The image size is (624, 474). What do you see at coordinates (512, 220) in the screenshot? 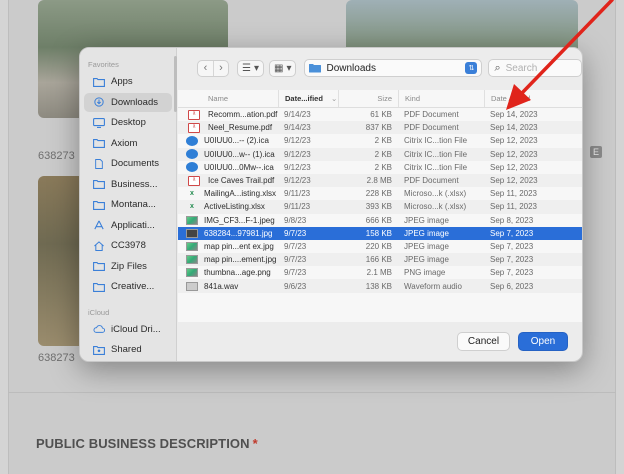
I see `file-date-added: Sep 8, 2023` at bounding box center [512, 220].